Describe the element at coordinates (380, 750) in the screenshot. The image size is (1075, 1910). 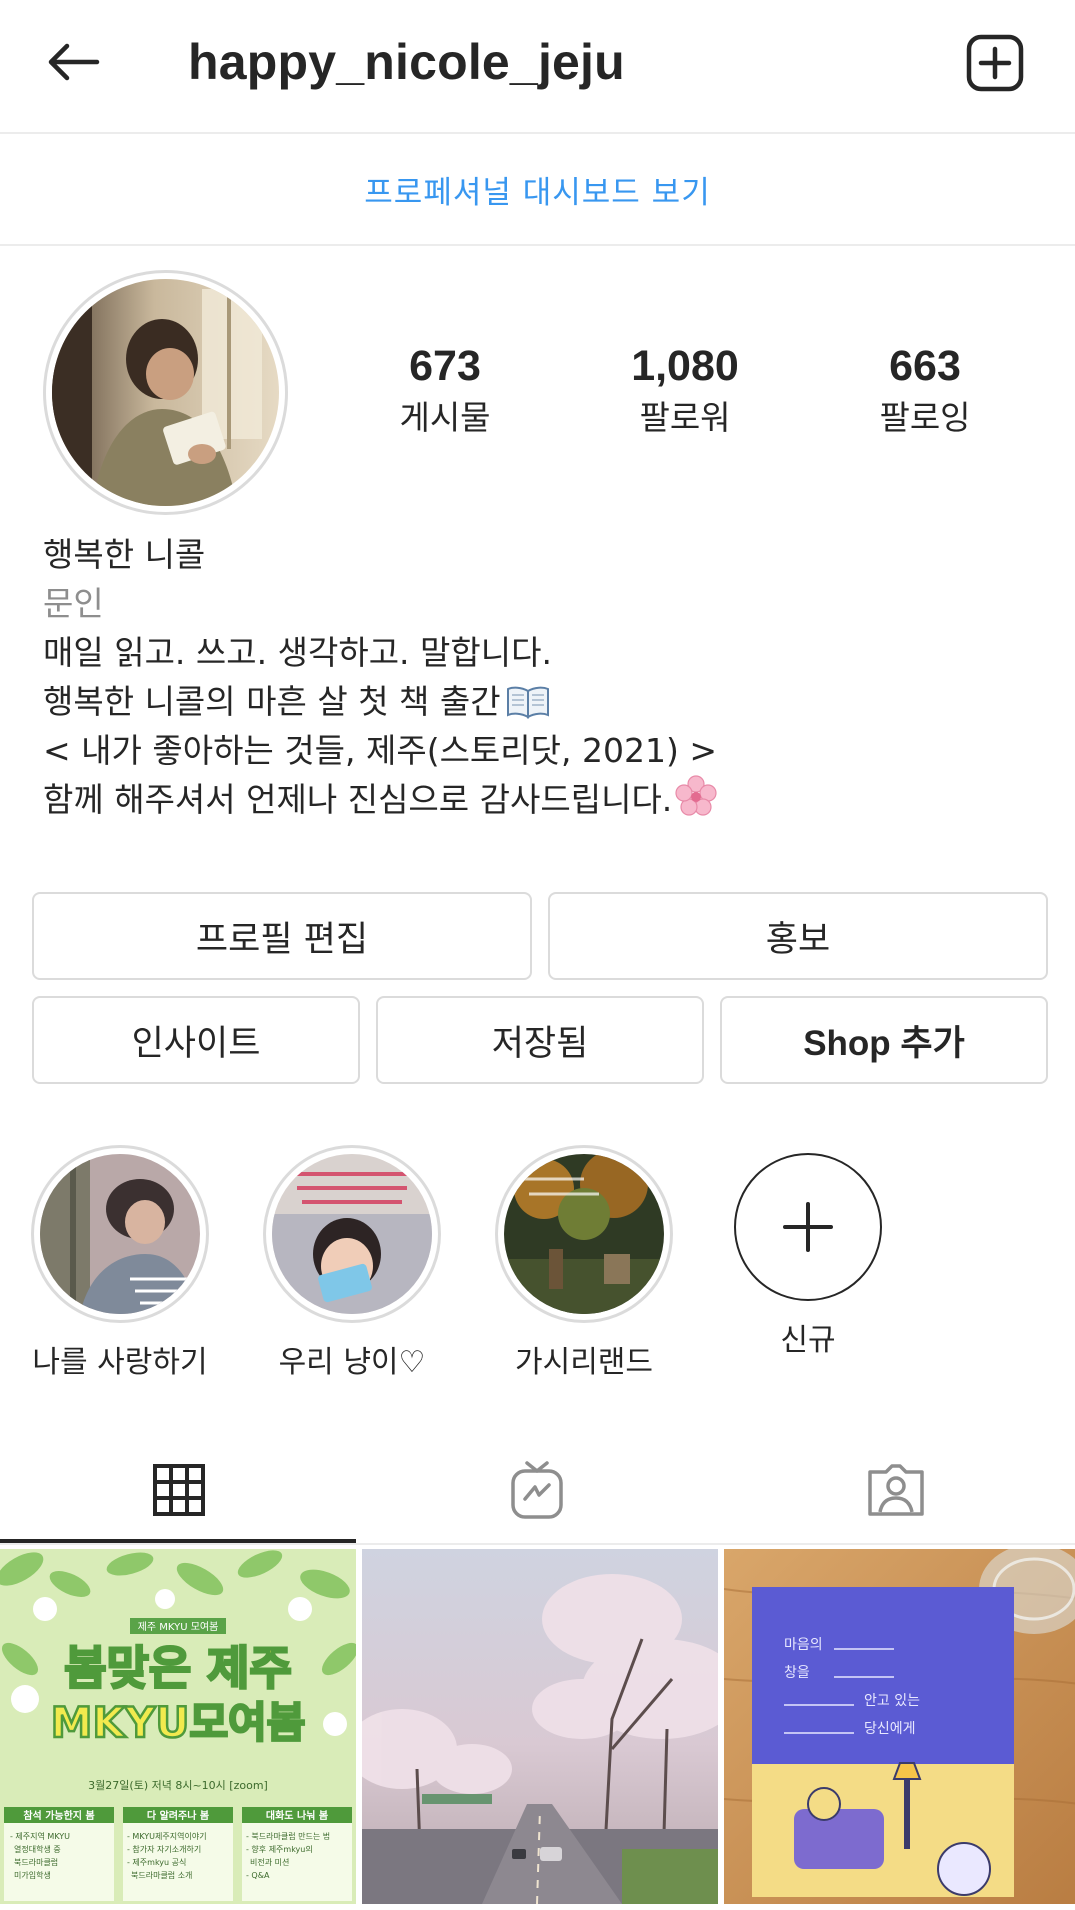
I see `bio-line: < 내가 좋아하는 것들, 제주(스토리닷, 2021) >` at that location.